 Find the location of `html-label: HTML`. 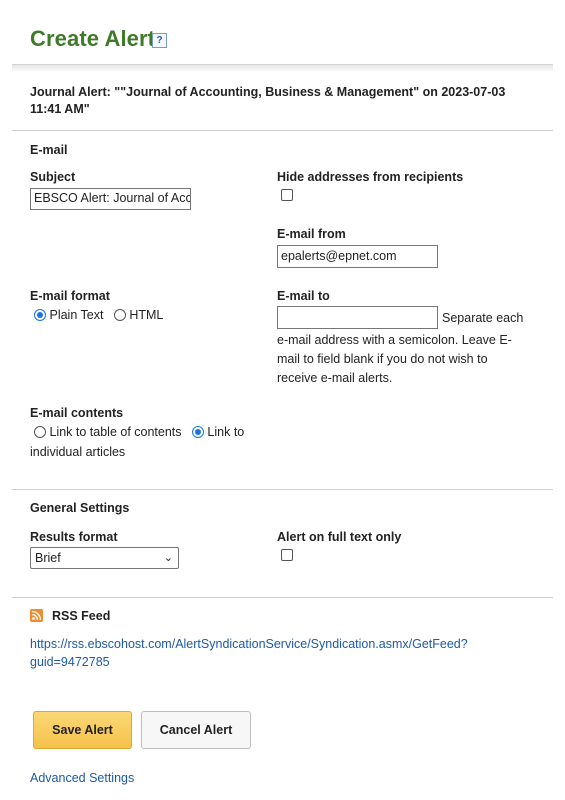

html-label: HTML is located at coordinates (146, 315).